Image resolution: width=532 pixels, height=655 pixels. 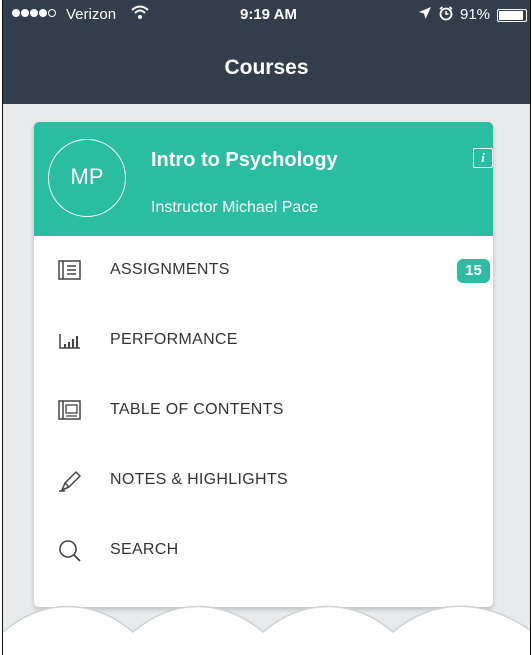 What do you see at coordinates (140, 14) in the screenshot?
I see `wifi-icon` at bounding box center [140, 14].